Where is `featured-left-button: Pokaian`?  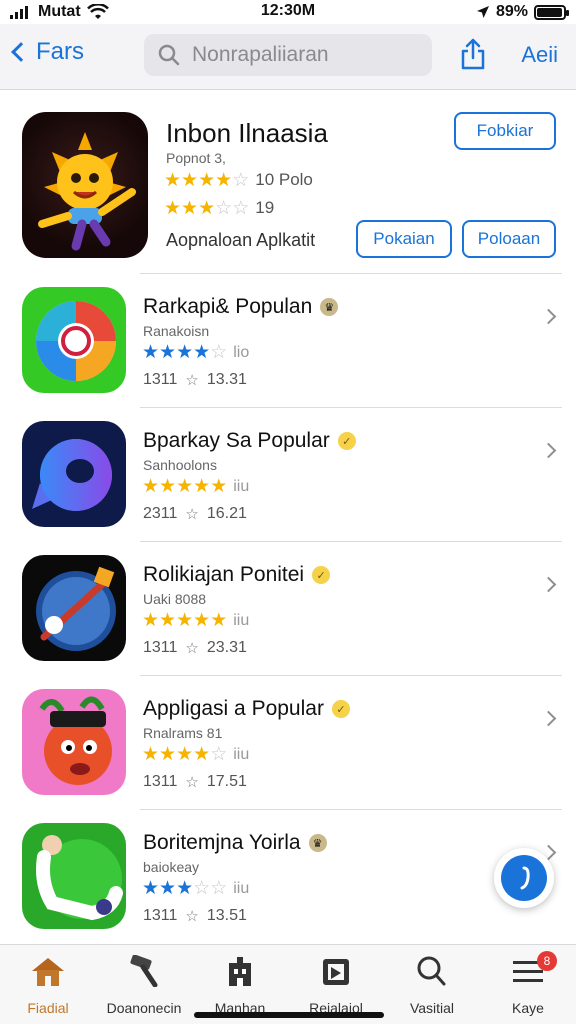
featured-left-button: Pokaian is located at coordinates (404, 239).